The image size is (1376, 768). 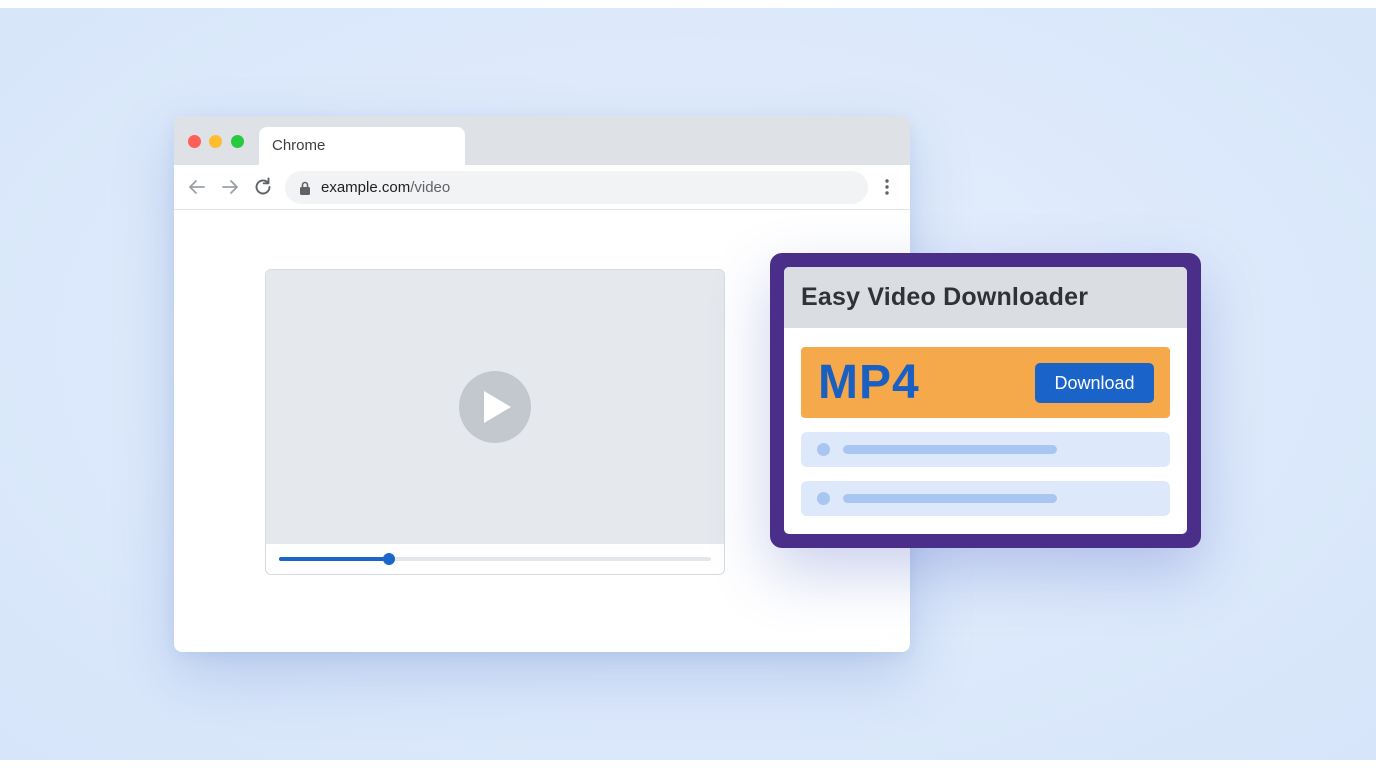 I want to click on extension-popup: Easy Video Downloader MP4 Download, so click(x=985, y=400).